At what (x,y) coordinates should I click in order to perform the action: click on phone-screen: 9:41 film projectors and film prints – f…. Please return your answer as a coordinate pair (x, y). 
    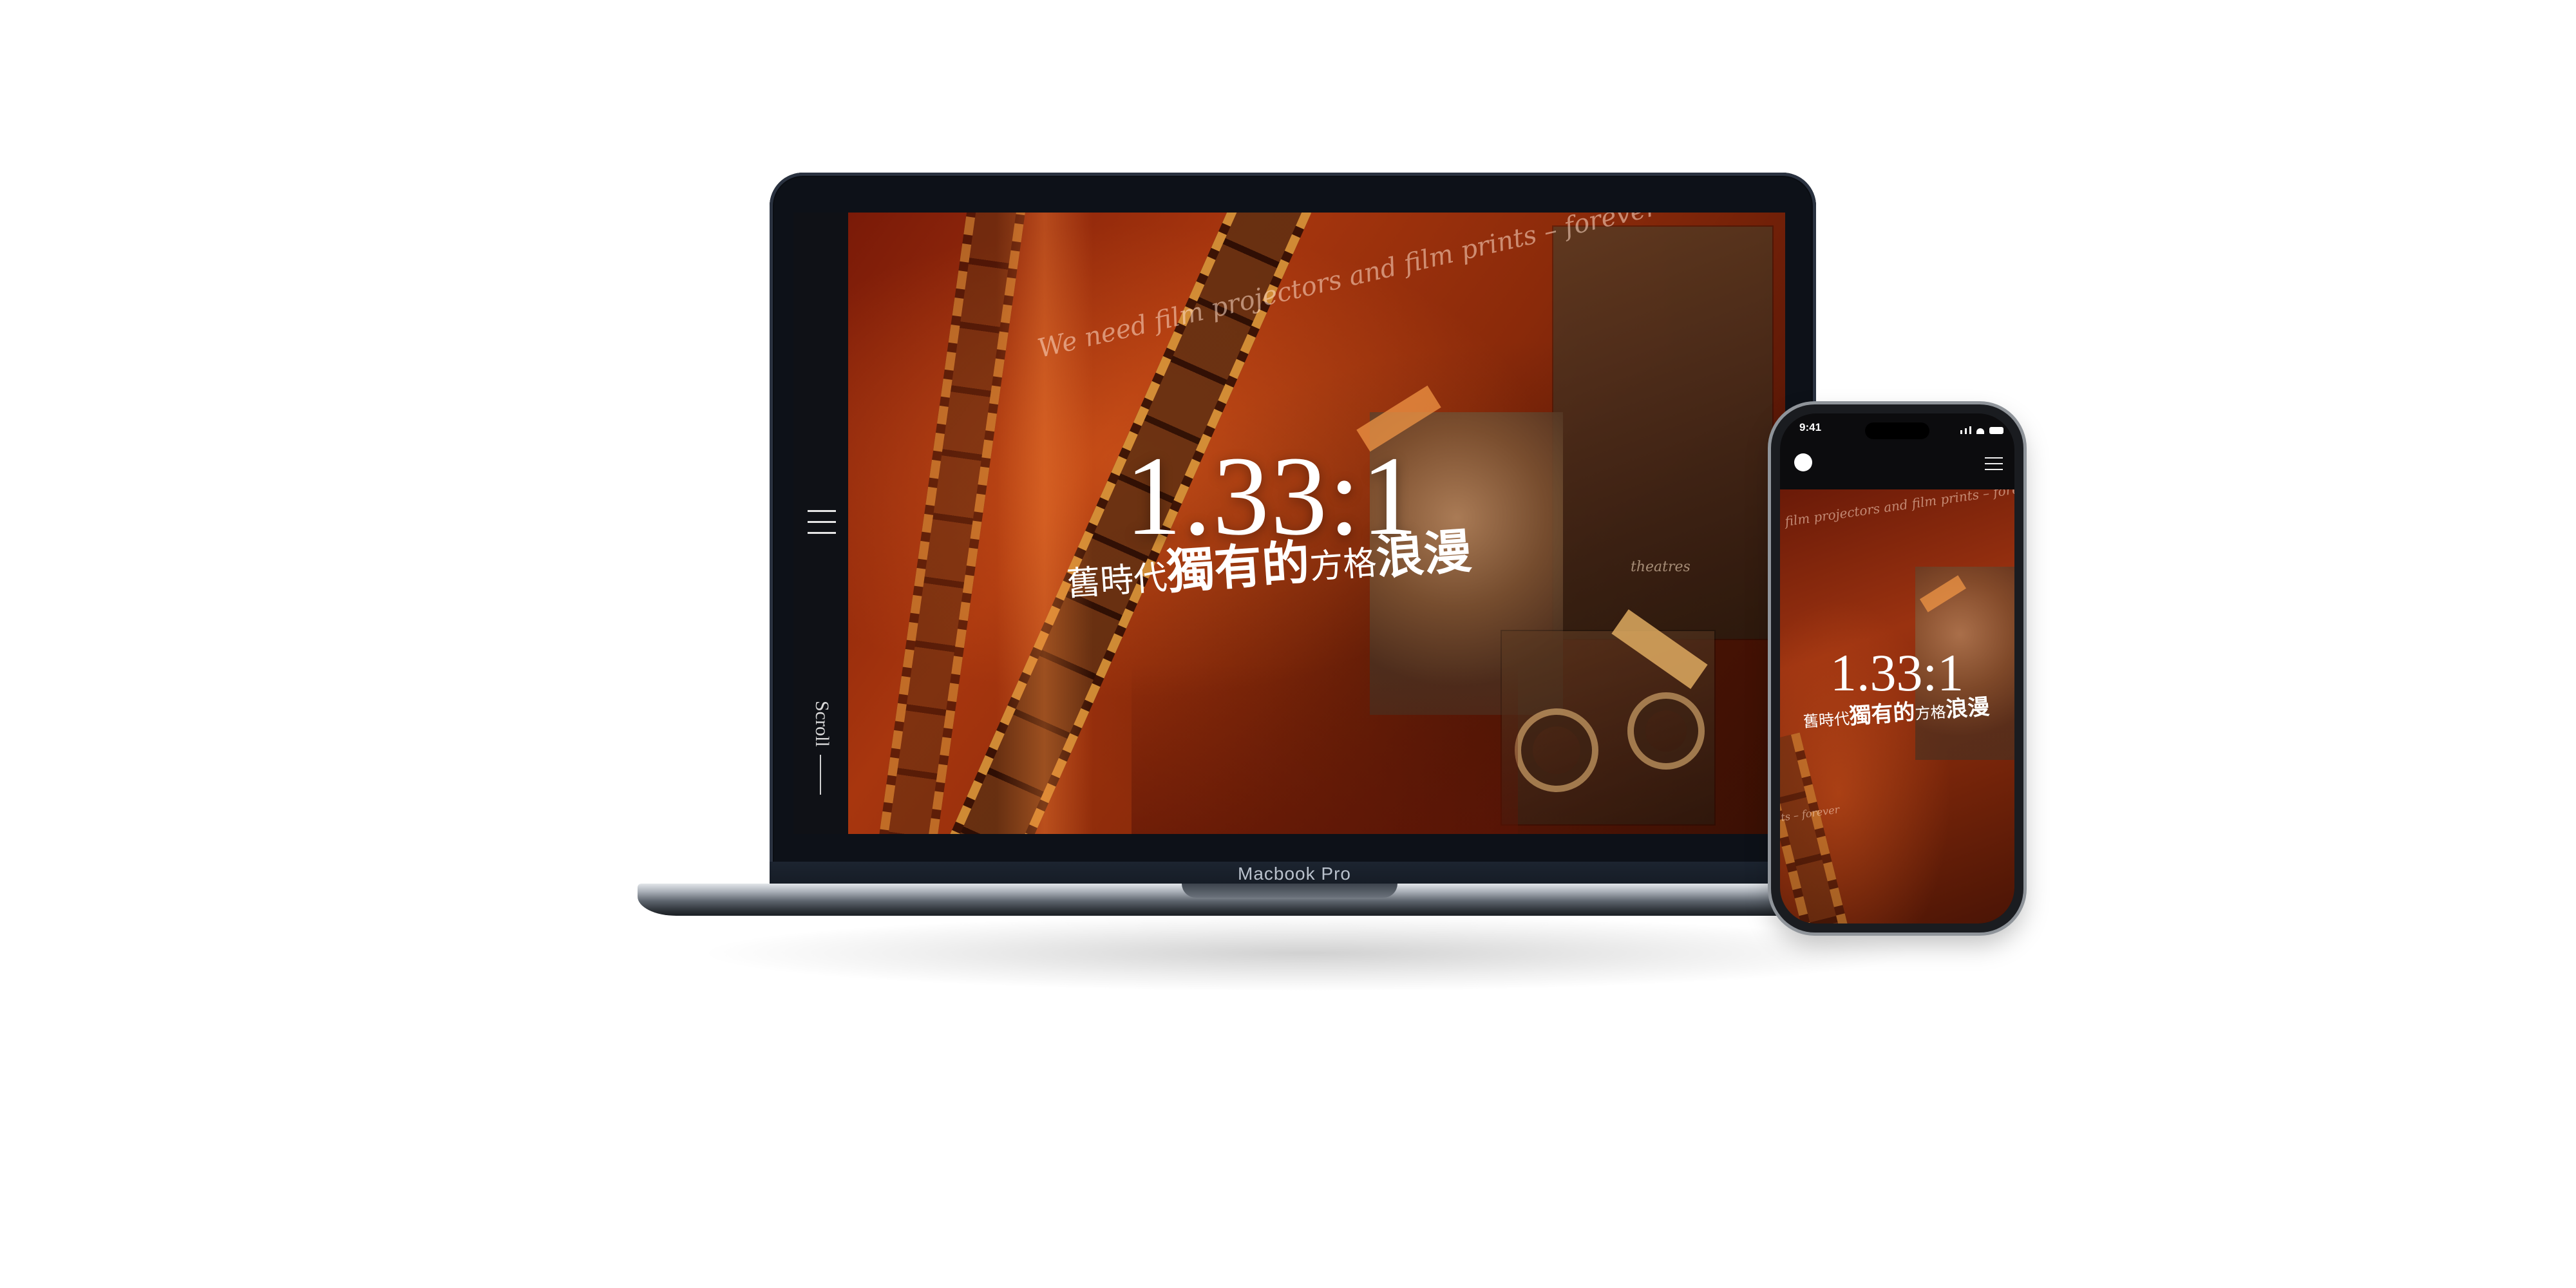
    Looking at the image, I should click on (1897, 668).